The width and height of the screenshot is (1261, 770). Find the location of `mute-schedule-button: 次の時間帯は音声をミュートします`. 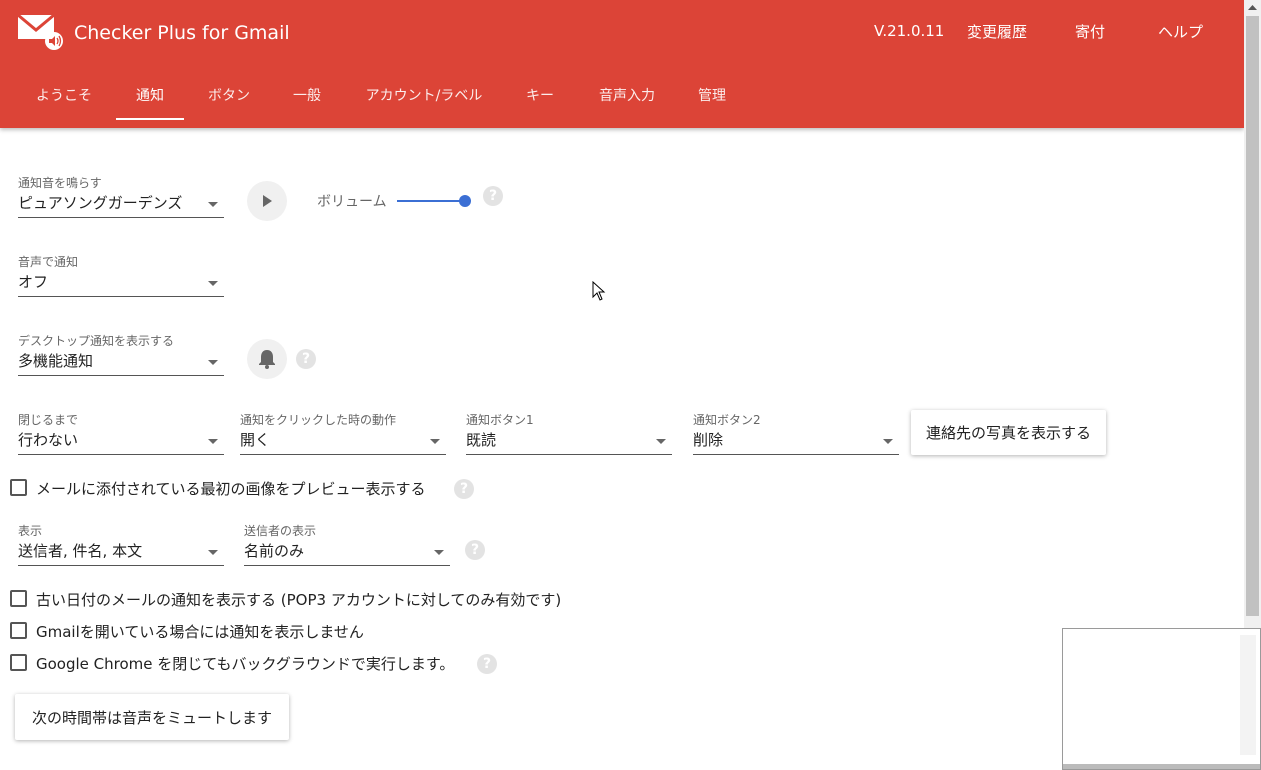

mute-schedule-button: 次の時間帯は音声をミュートします is located at coordinates (152, 717).